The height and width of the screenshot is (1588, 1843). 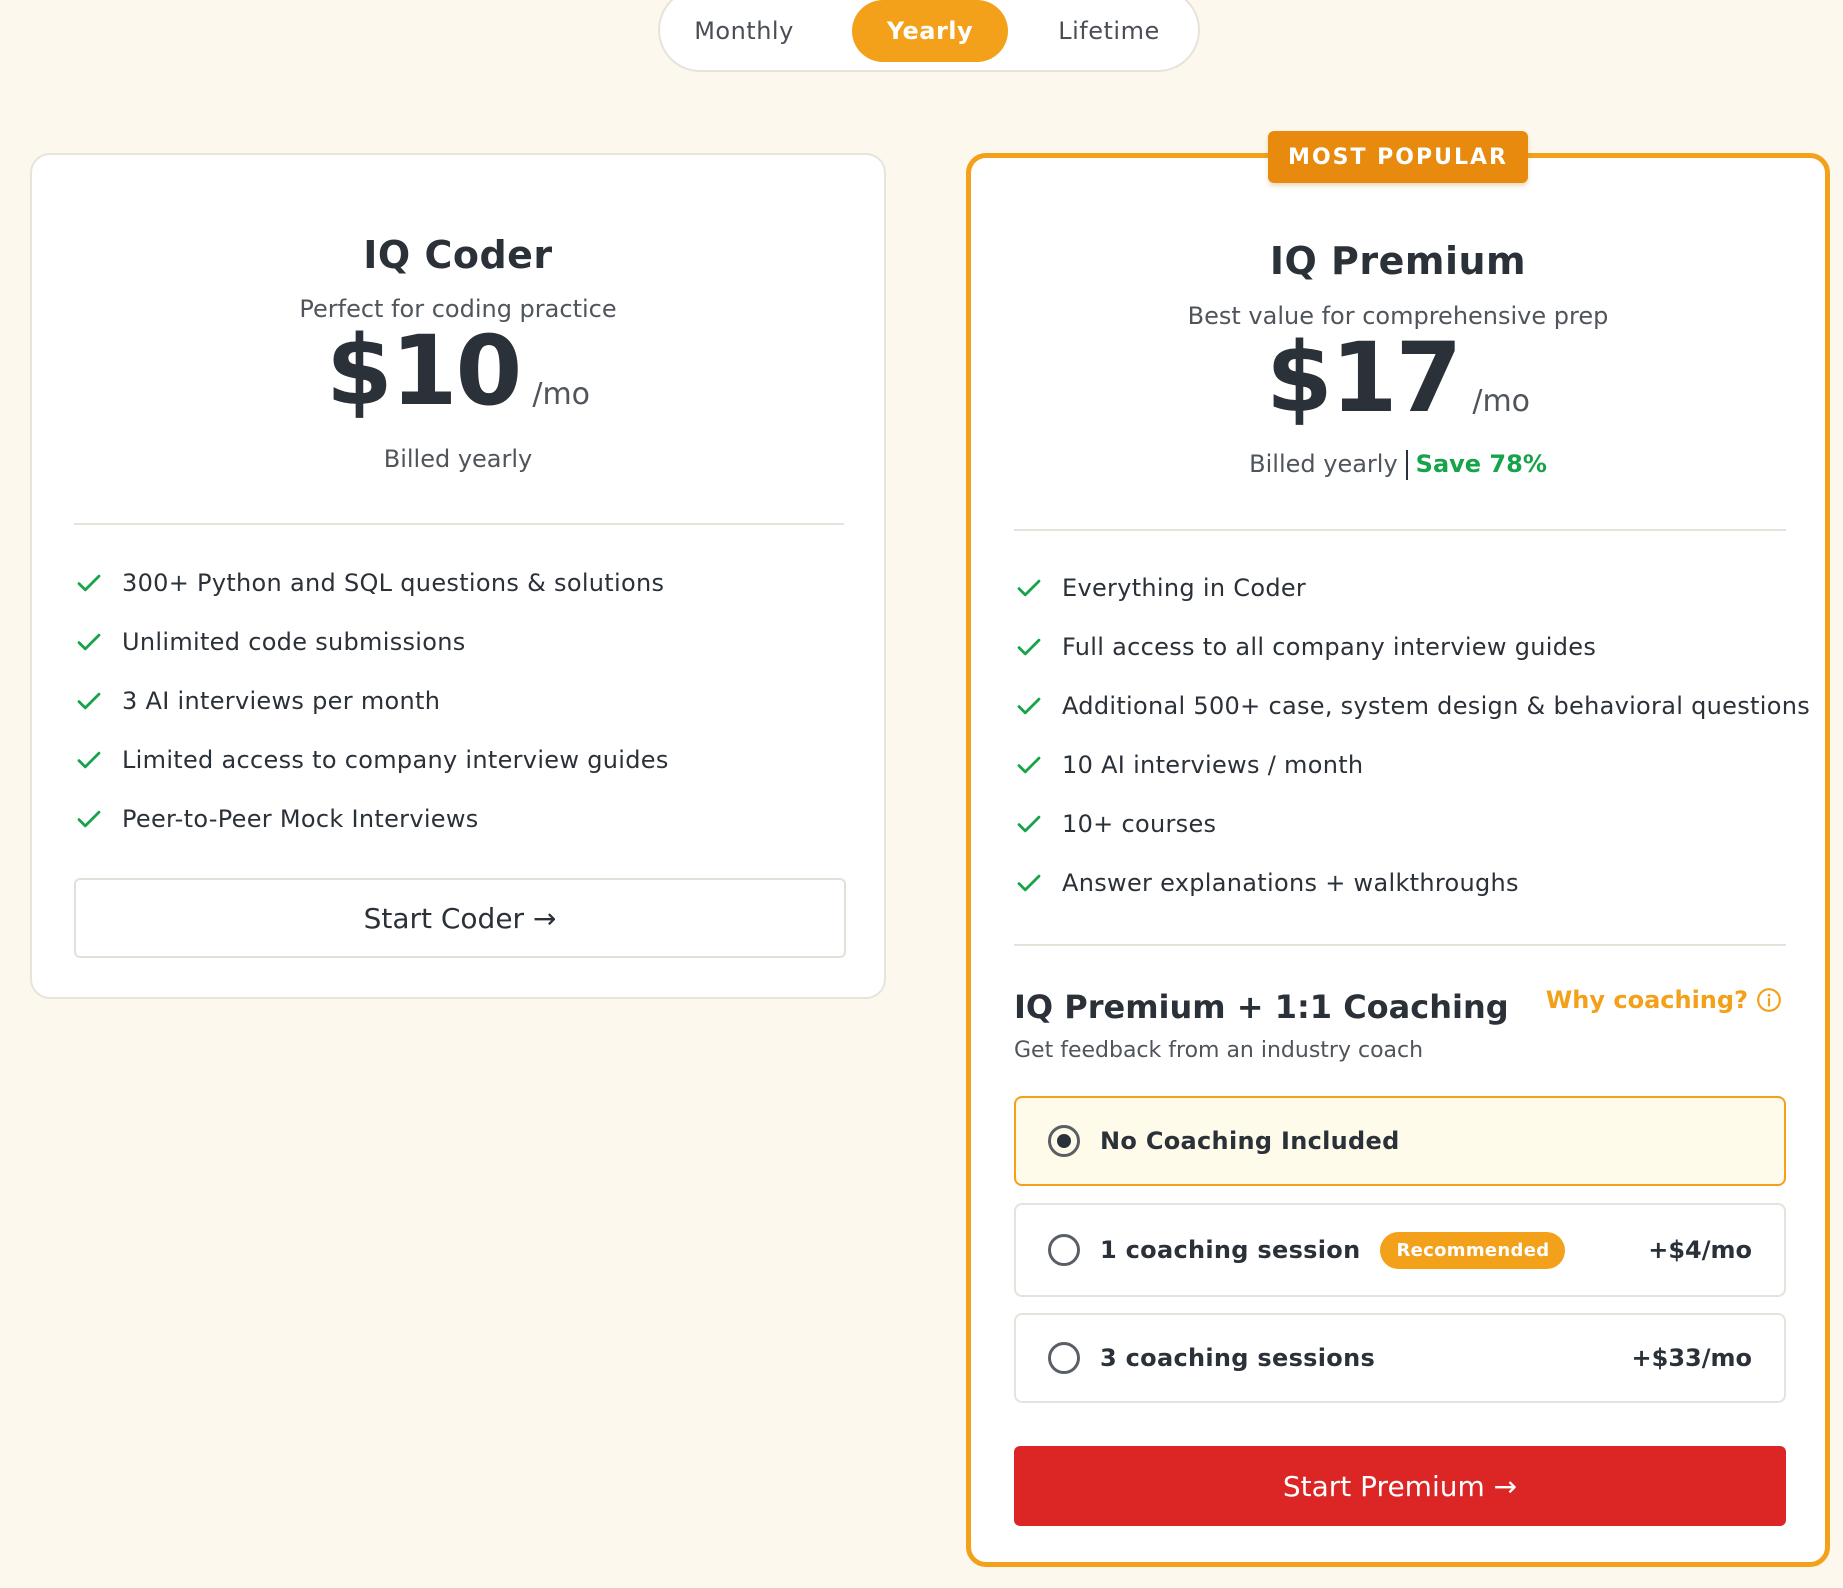 I want to click on billing-note: Billed yearly, so click(x=458, y=459).